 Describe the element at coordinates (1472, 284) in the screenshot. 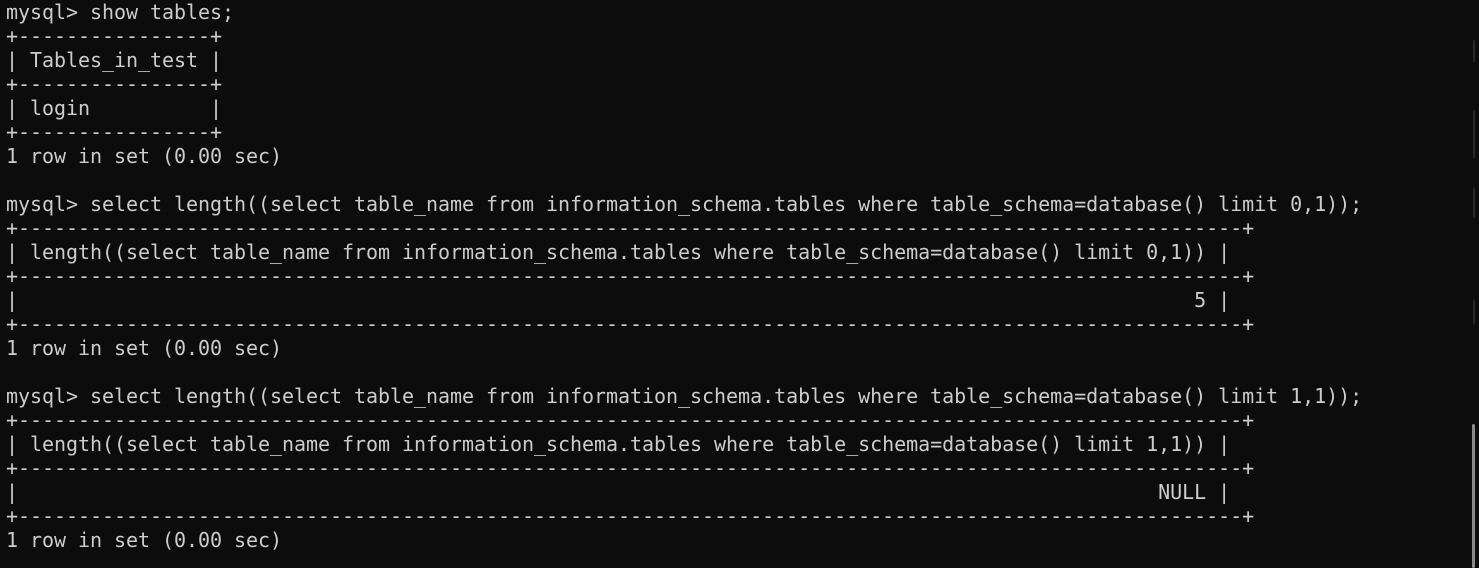

I see `vertical-scrollbar` at that location.